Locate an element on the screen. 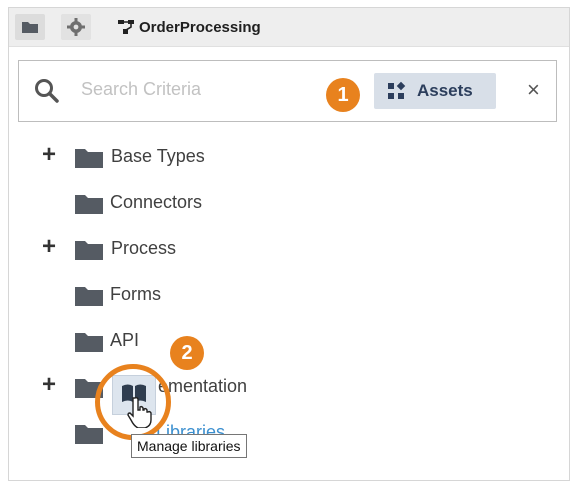  tree-item-label: ementation is located at coordinates (203, 386).